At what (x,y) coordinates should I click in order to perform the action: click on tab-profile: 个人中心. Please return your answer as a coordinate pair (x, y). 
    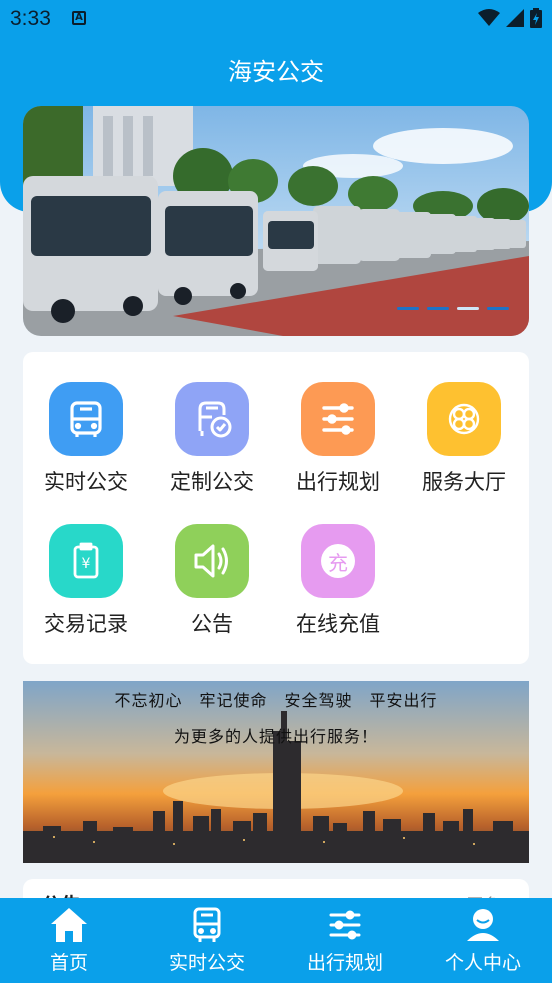
    Looking at the image, I should click on (483, 940).